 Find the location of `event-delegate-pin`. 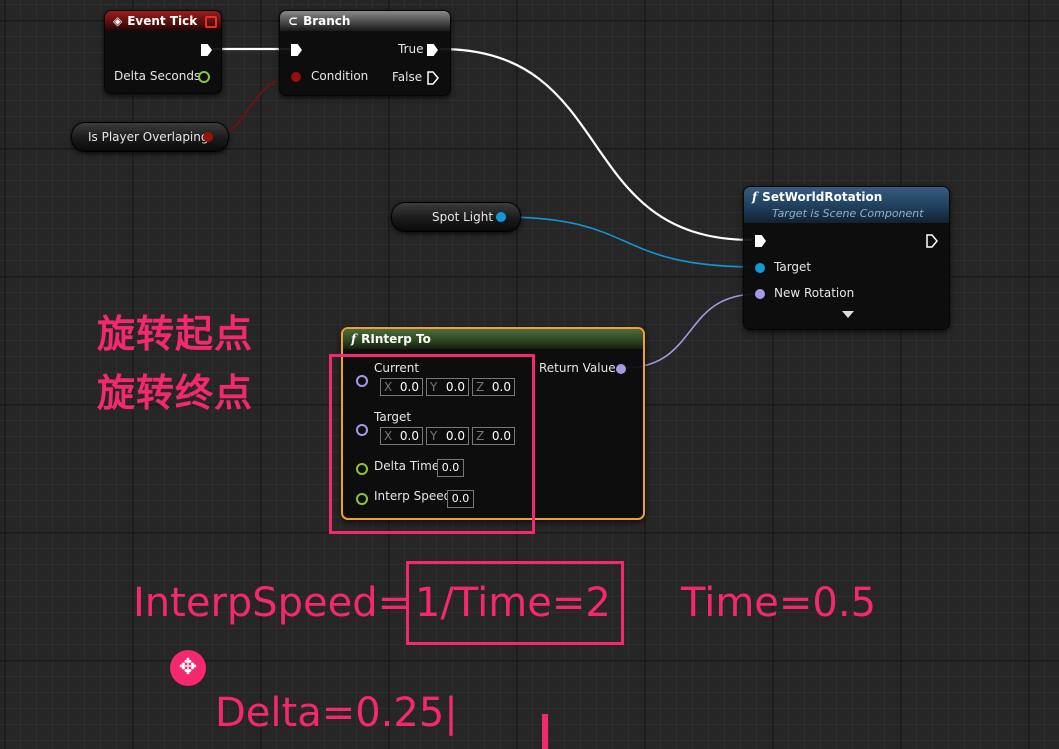

event-delegate-pin is located at coordinates (211, 22).